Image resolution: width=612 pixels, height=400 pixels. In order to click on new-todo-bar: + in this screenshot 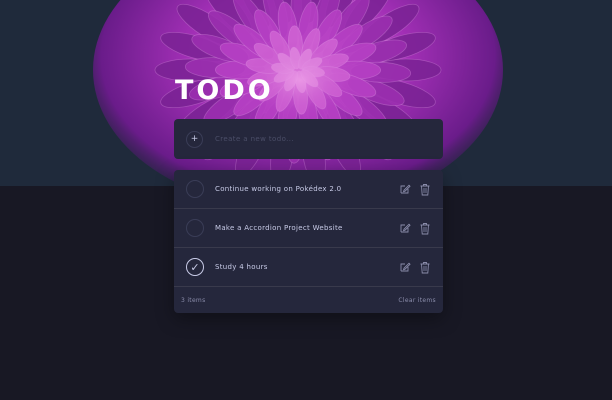, I will do `click(308, 139)`.